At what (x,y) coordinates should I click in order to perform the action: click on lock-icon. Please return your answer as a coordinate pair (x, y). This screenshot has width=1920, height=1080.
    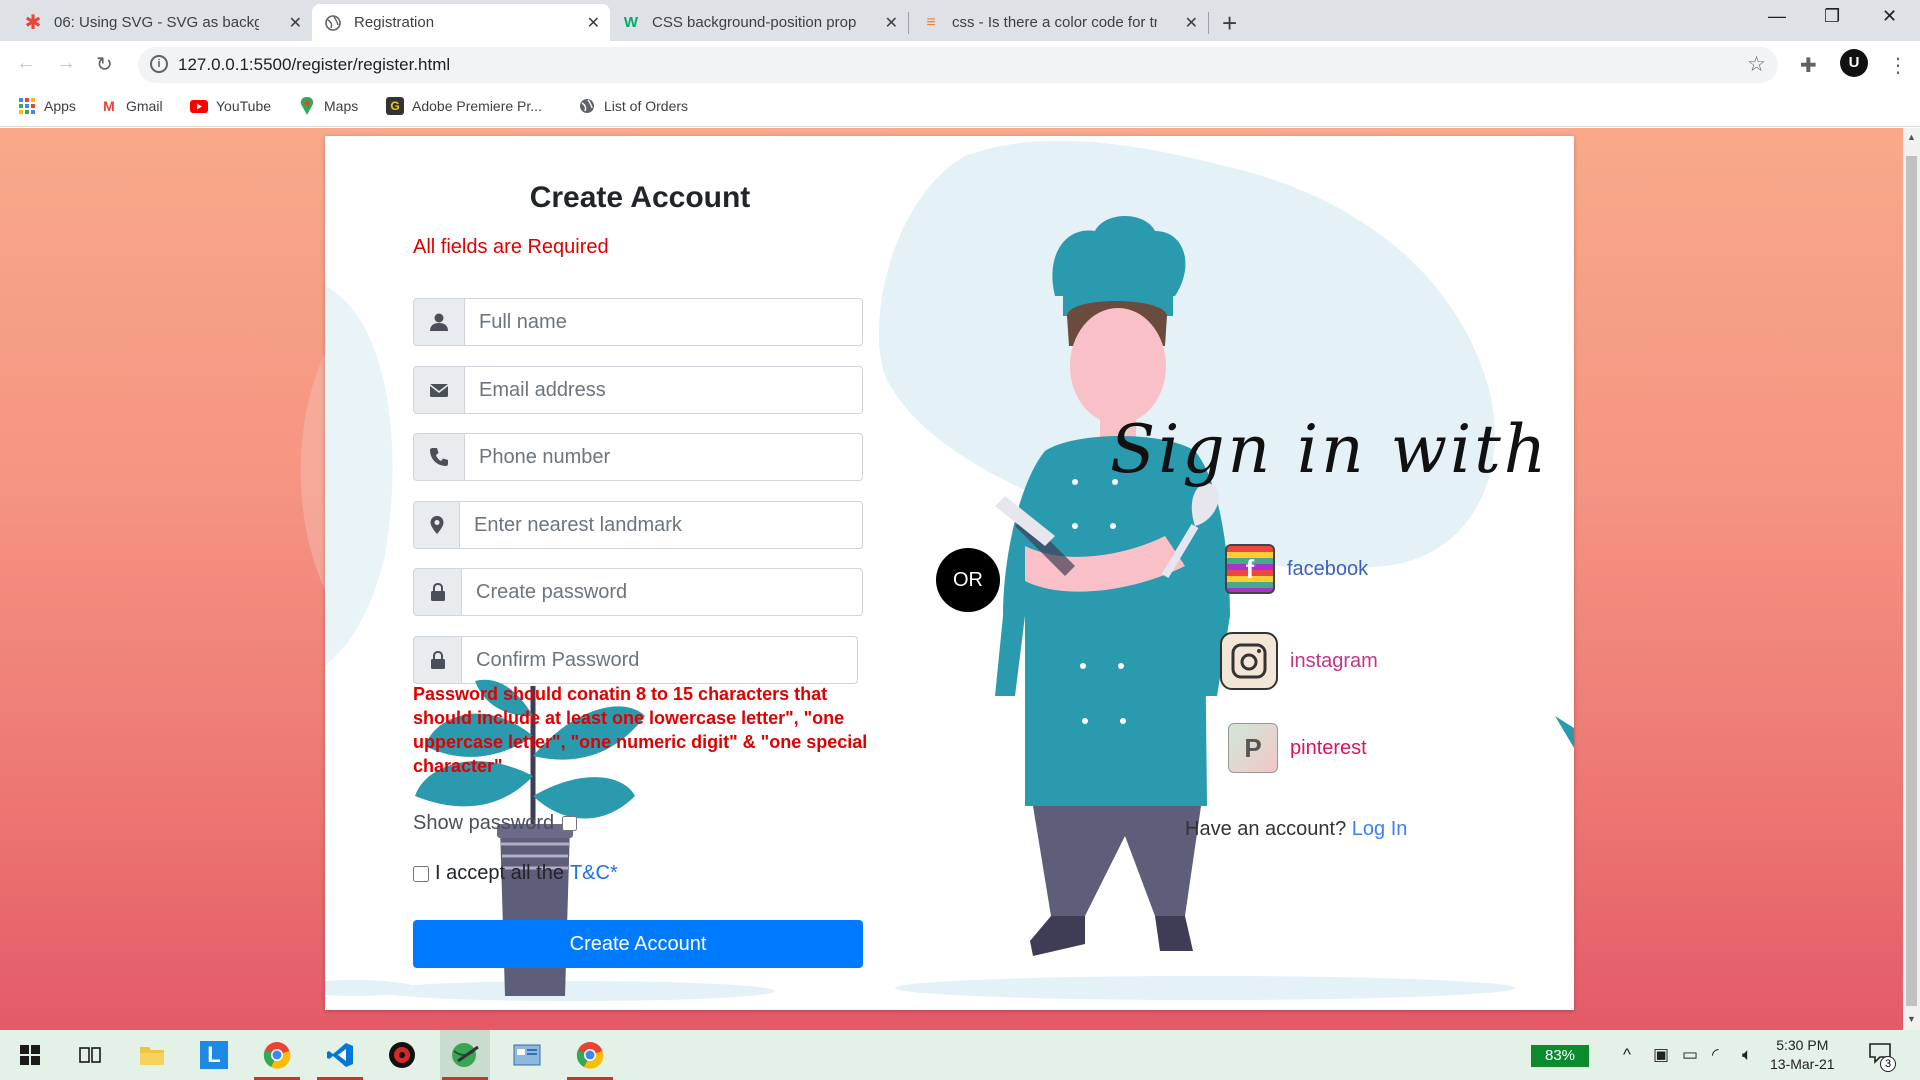
    Looking at the image, I should click on (437, 592).